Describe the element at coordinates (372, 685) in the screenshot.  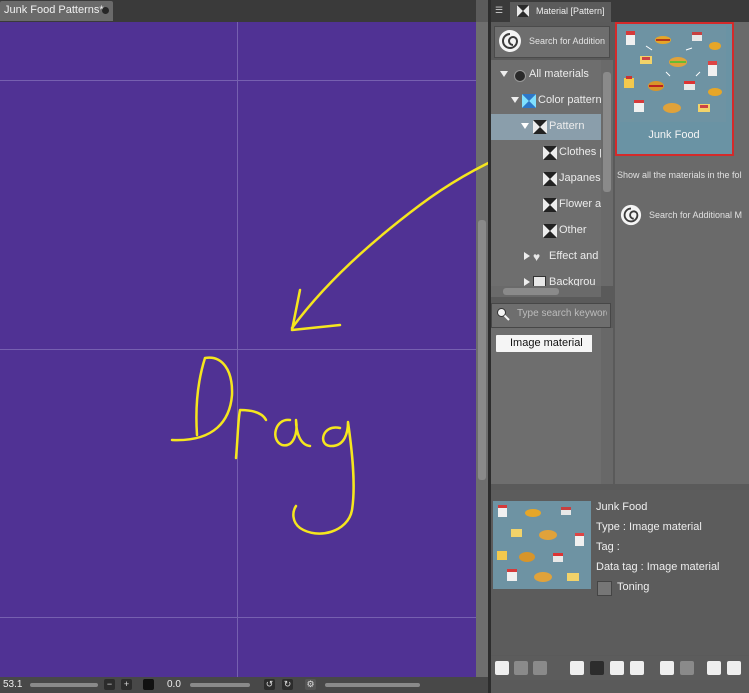
I see `horizontal-scroll-slider` at that location.